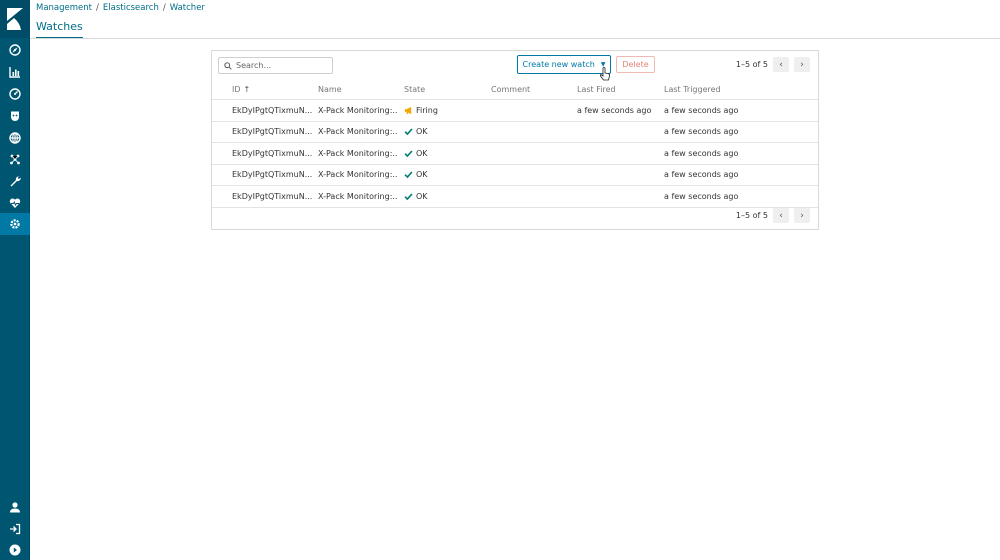 The image size is (1000, 560). I want to click on column-header-id: ID ↑, so click(273, 89).